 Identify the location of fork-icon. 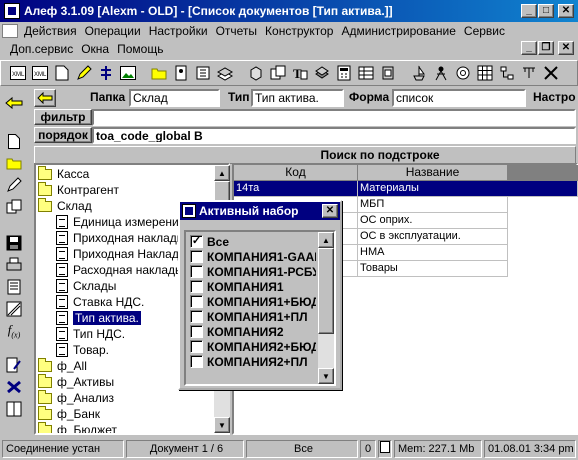
(528, 72).